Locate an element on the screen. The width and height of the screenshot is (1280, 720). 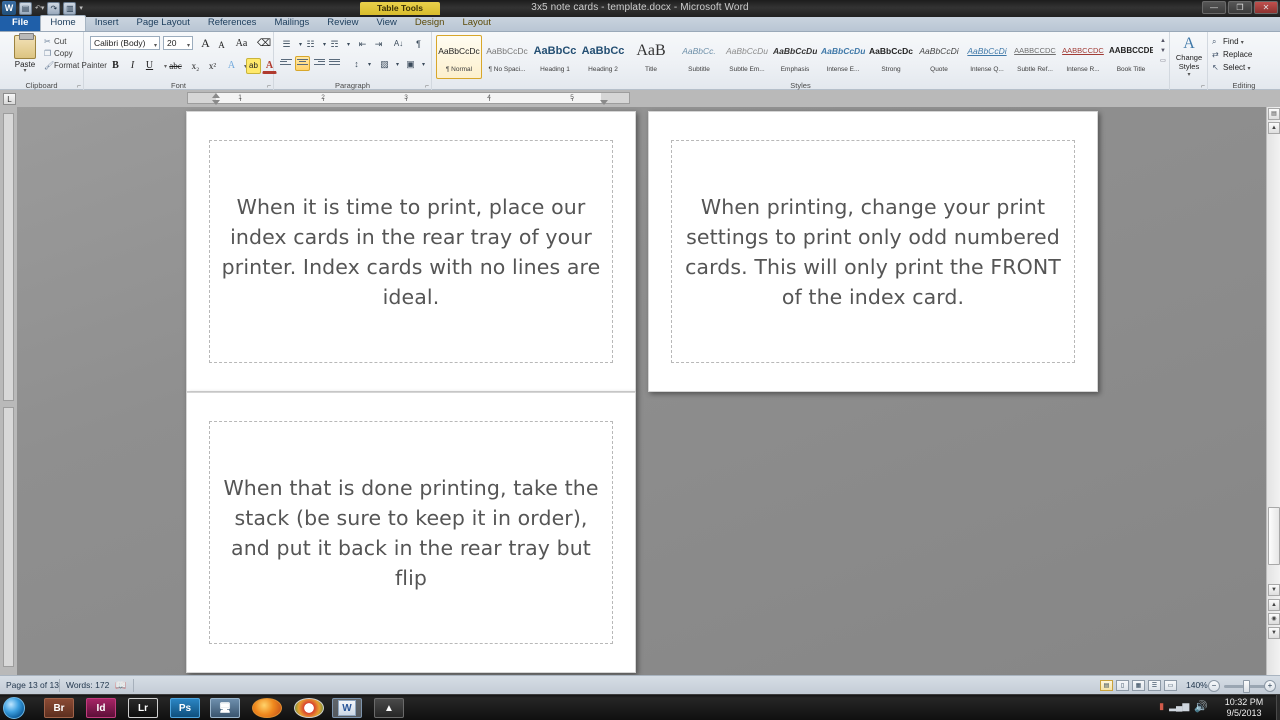
next-page-button: ▼ is located at coordinates (1274, 633).